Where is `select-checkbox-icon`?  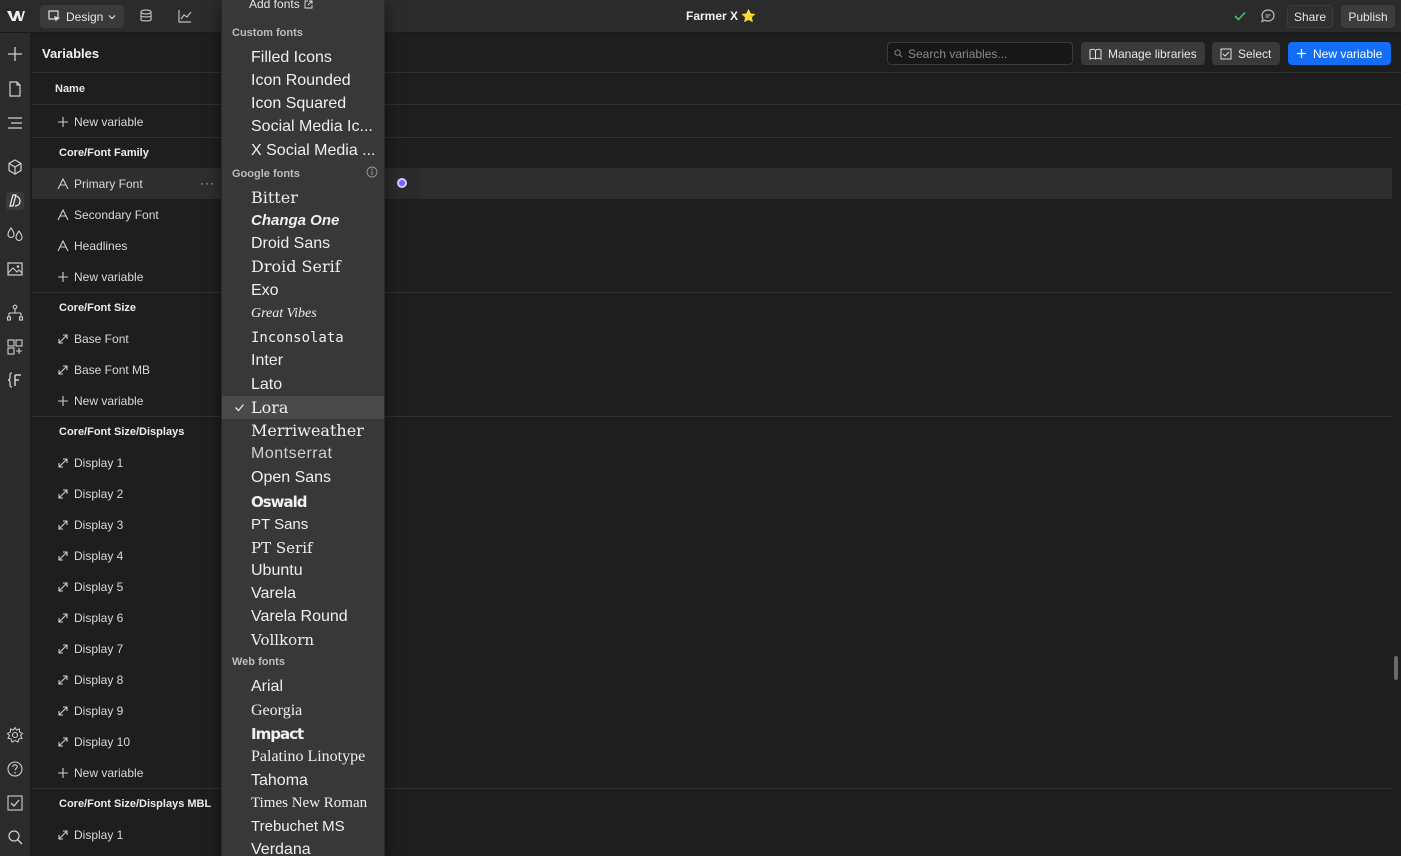 select-checkbox-icon is located at coordinates (1226, 53).